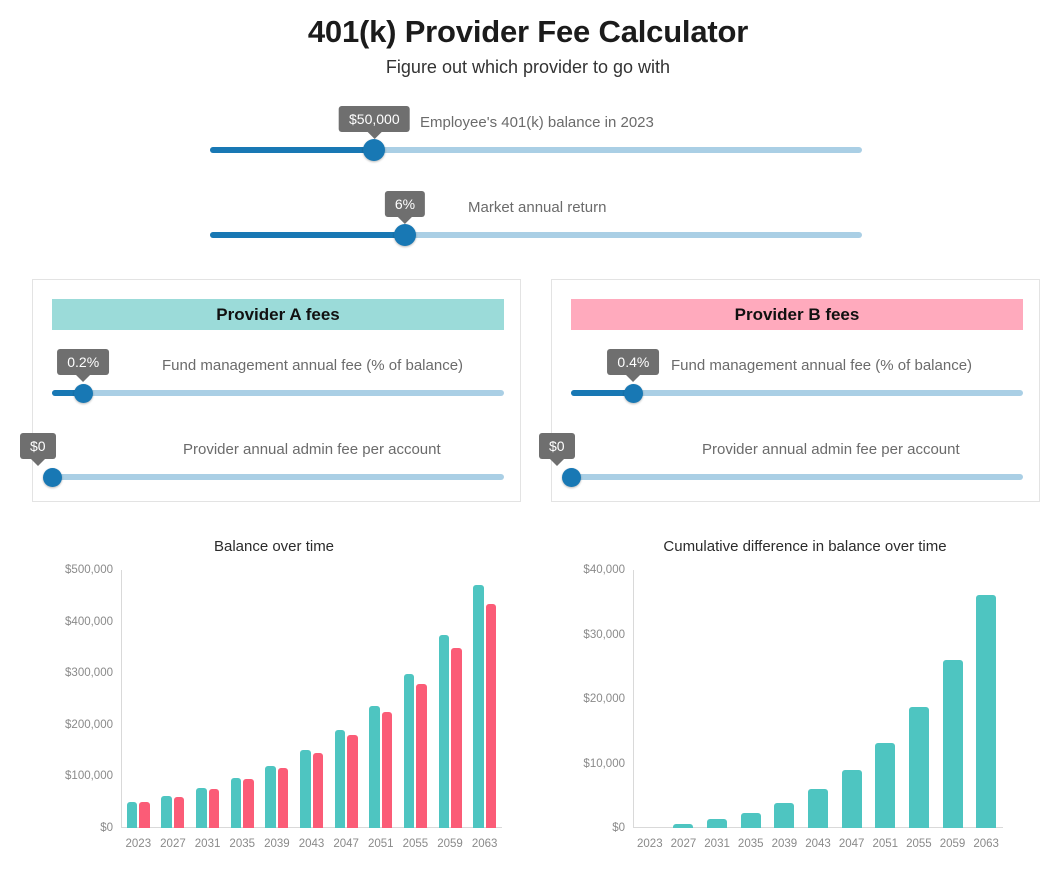  Describe the element at coordinates (537, 122) in the screenshot. I see `slider-balance-label: Employee's 401(k) balance in 2023` at that location.